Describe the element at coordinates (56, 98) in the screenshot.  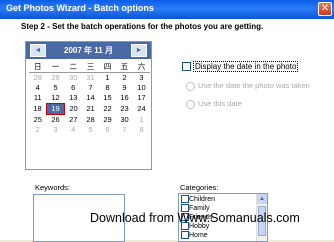
I see `calendar-day: 12` at that location.